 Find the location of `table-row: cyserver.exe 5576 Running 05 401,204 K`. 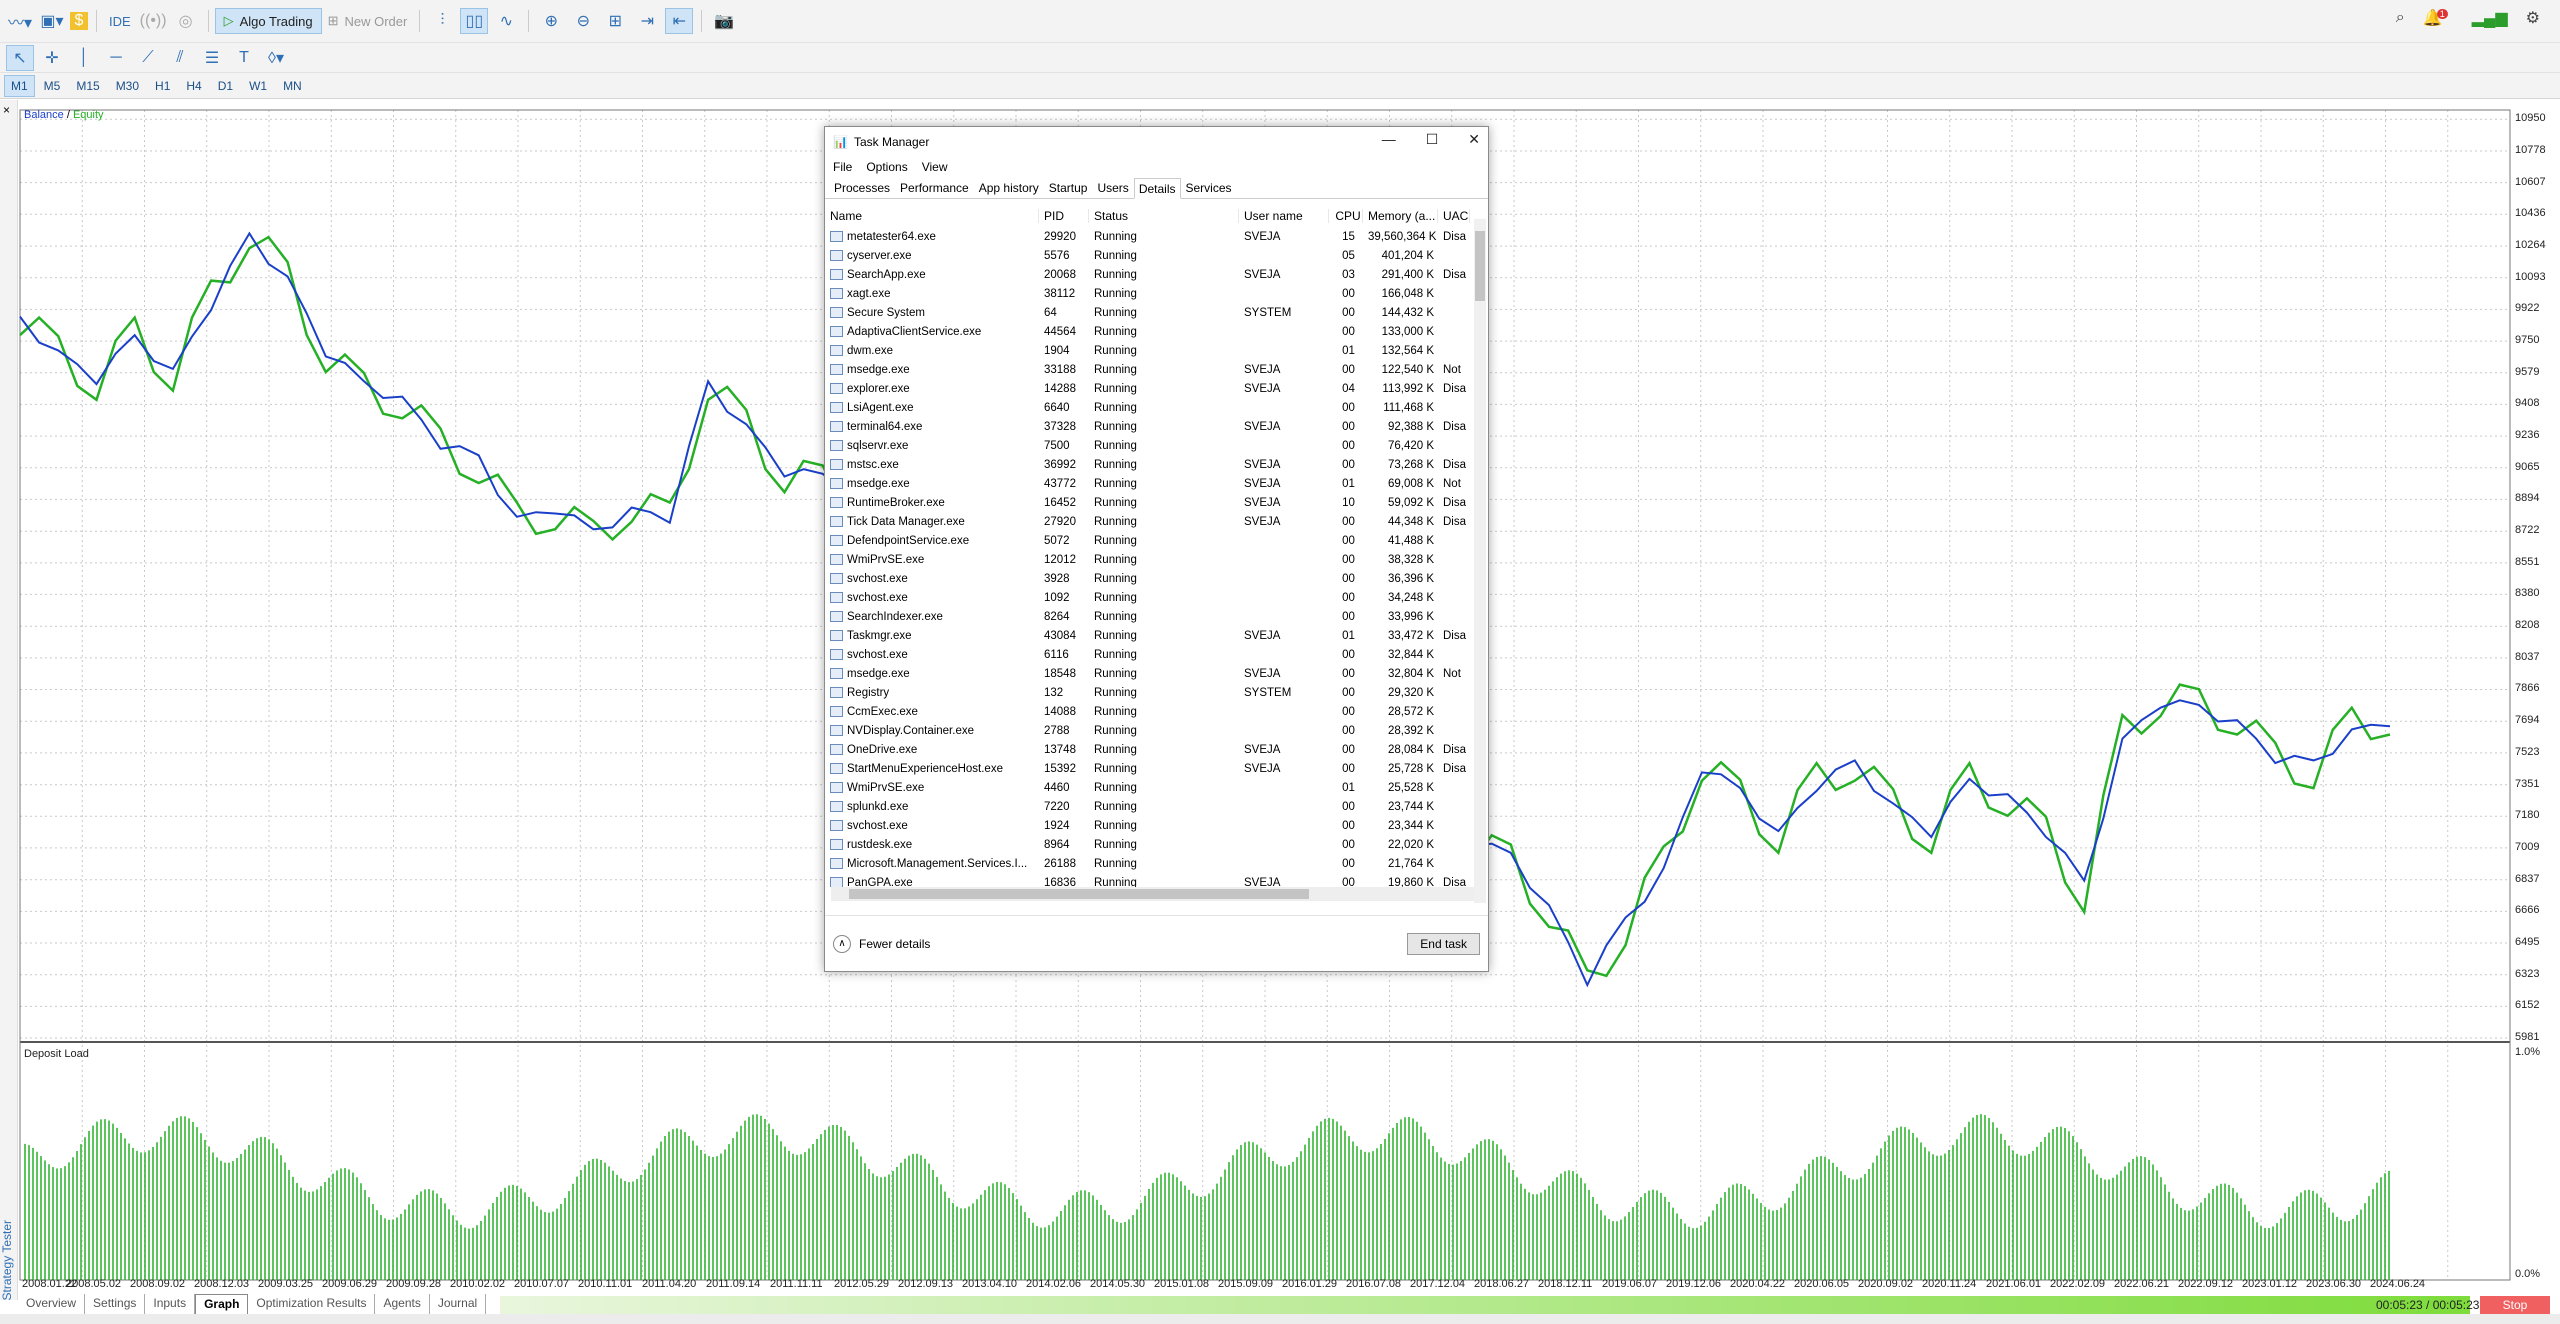

table-row: cyserver.exe 5576 Running 05 401,204 K is located at coordinates (1156, 255).